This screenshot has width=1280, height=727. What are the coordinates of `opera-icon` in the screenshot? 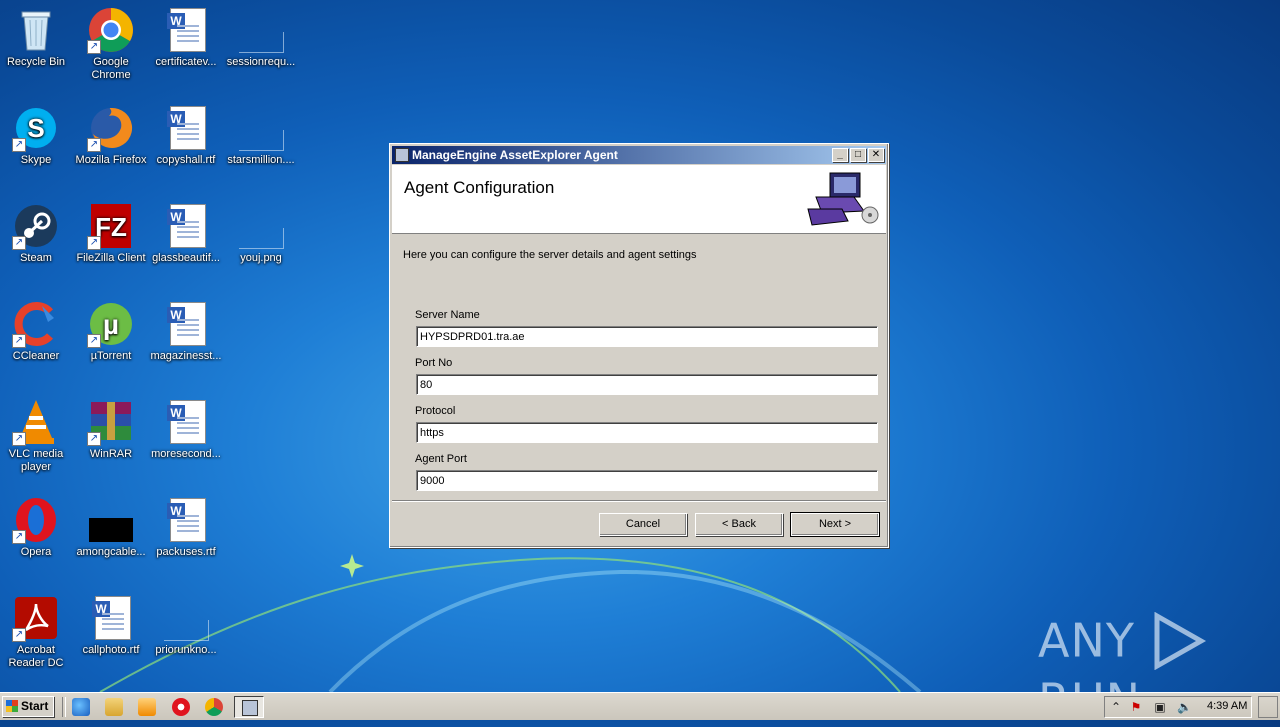 It's located at (181, 707).